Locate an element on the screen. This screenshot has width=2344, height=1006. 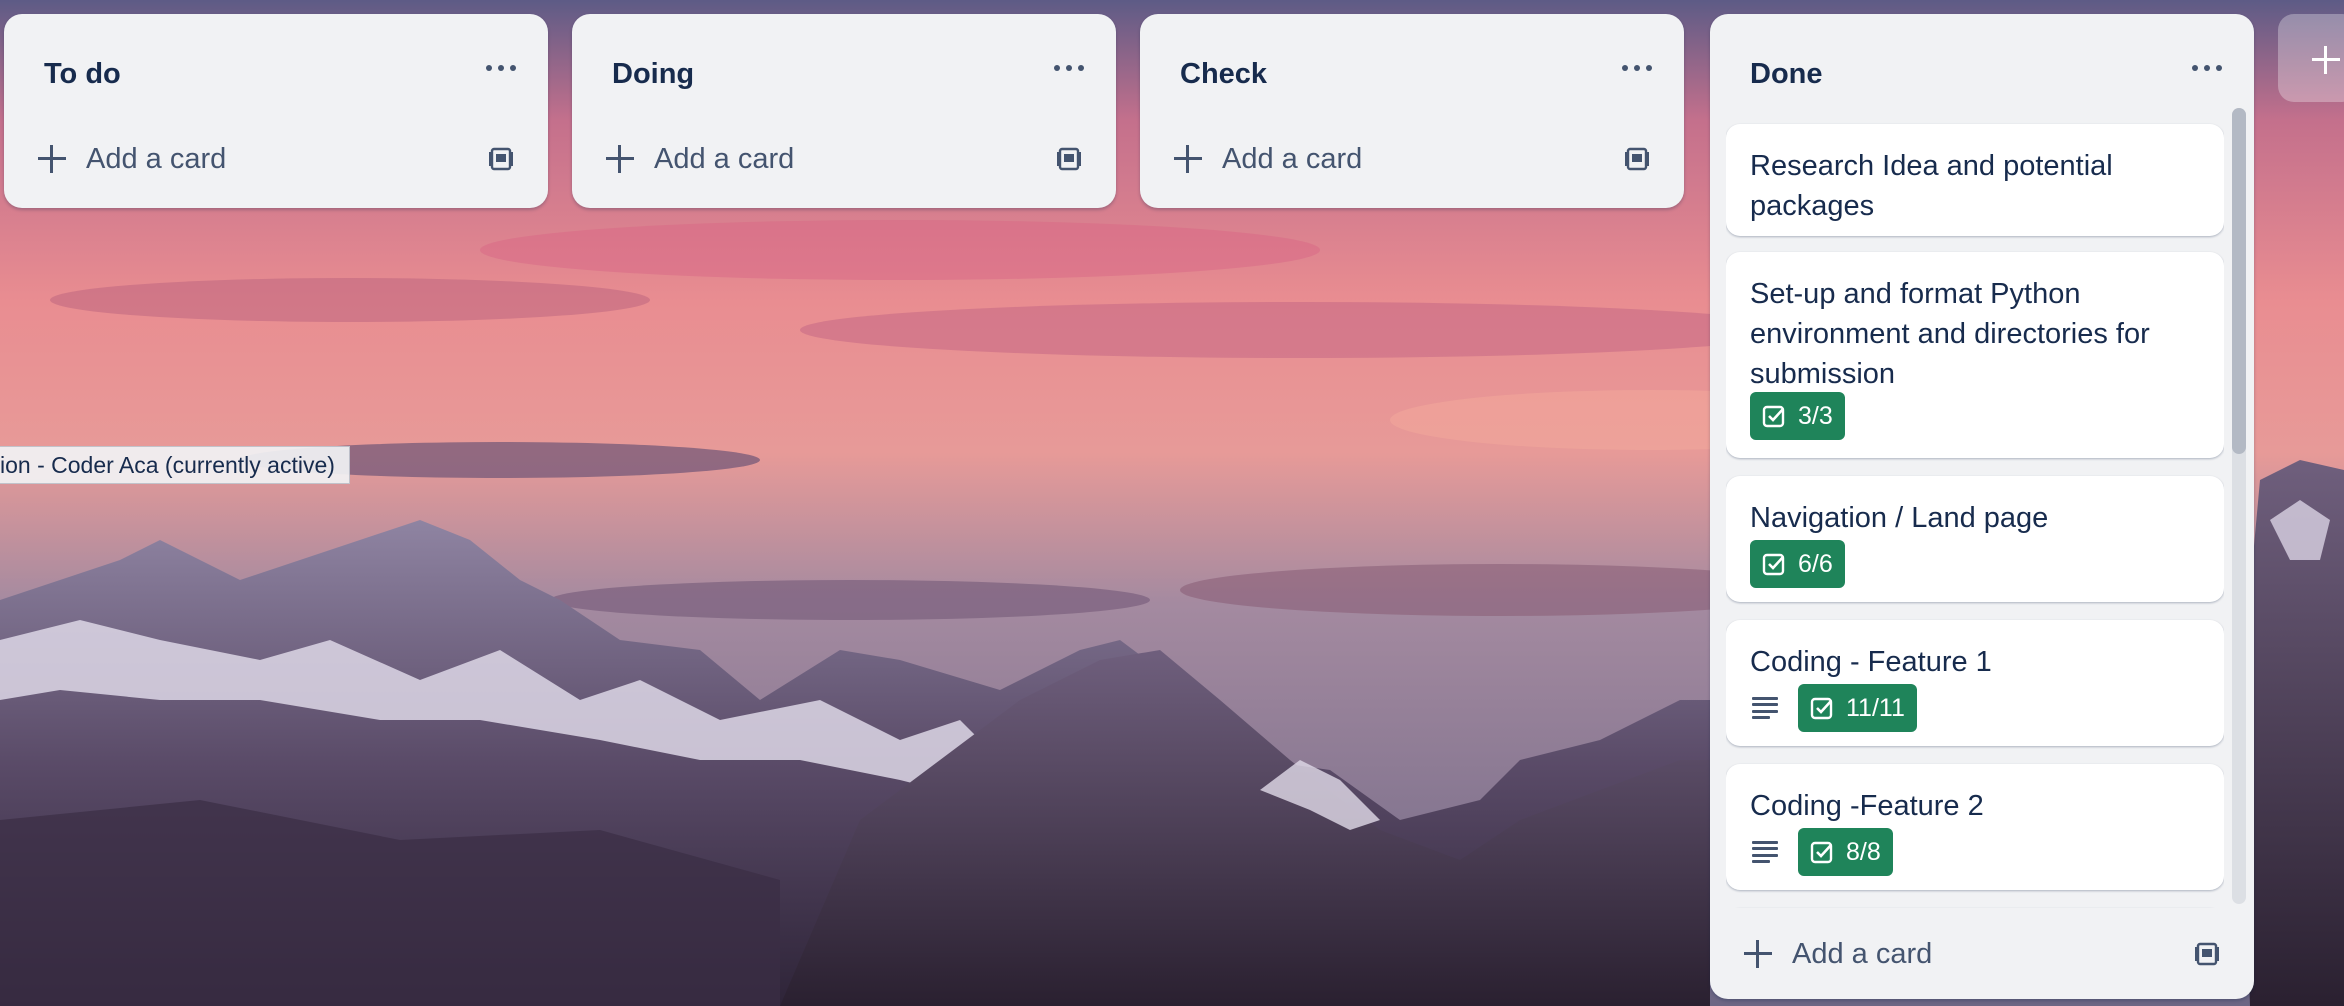
checklist-badge: 8/8 is located at coordinates (1845, 852).